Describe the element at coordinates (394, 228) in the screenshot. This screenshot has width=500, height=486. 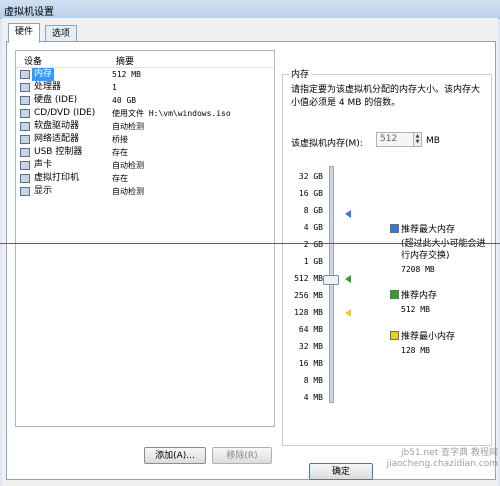
I see `max-memory-legend-swatch` at that location.